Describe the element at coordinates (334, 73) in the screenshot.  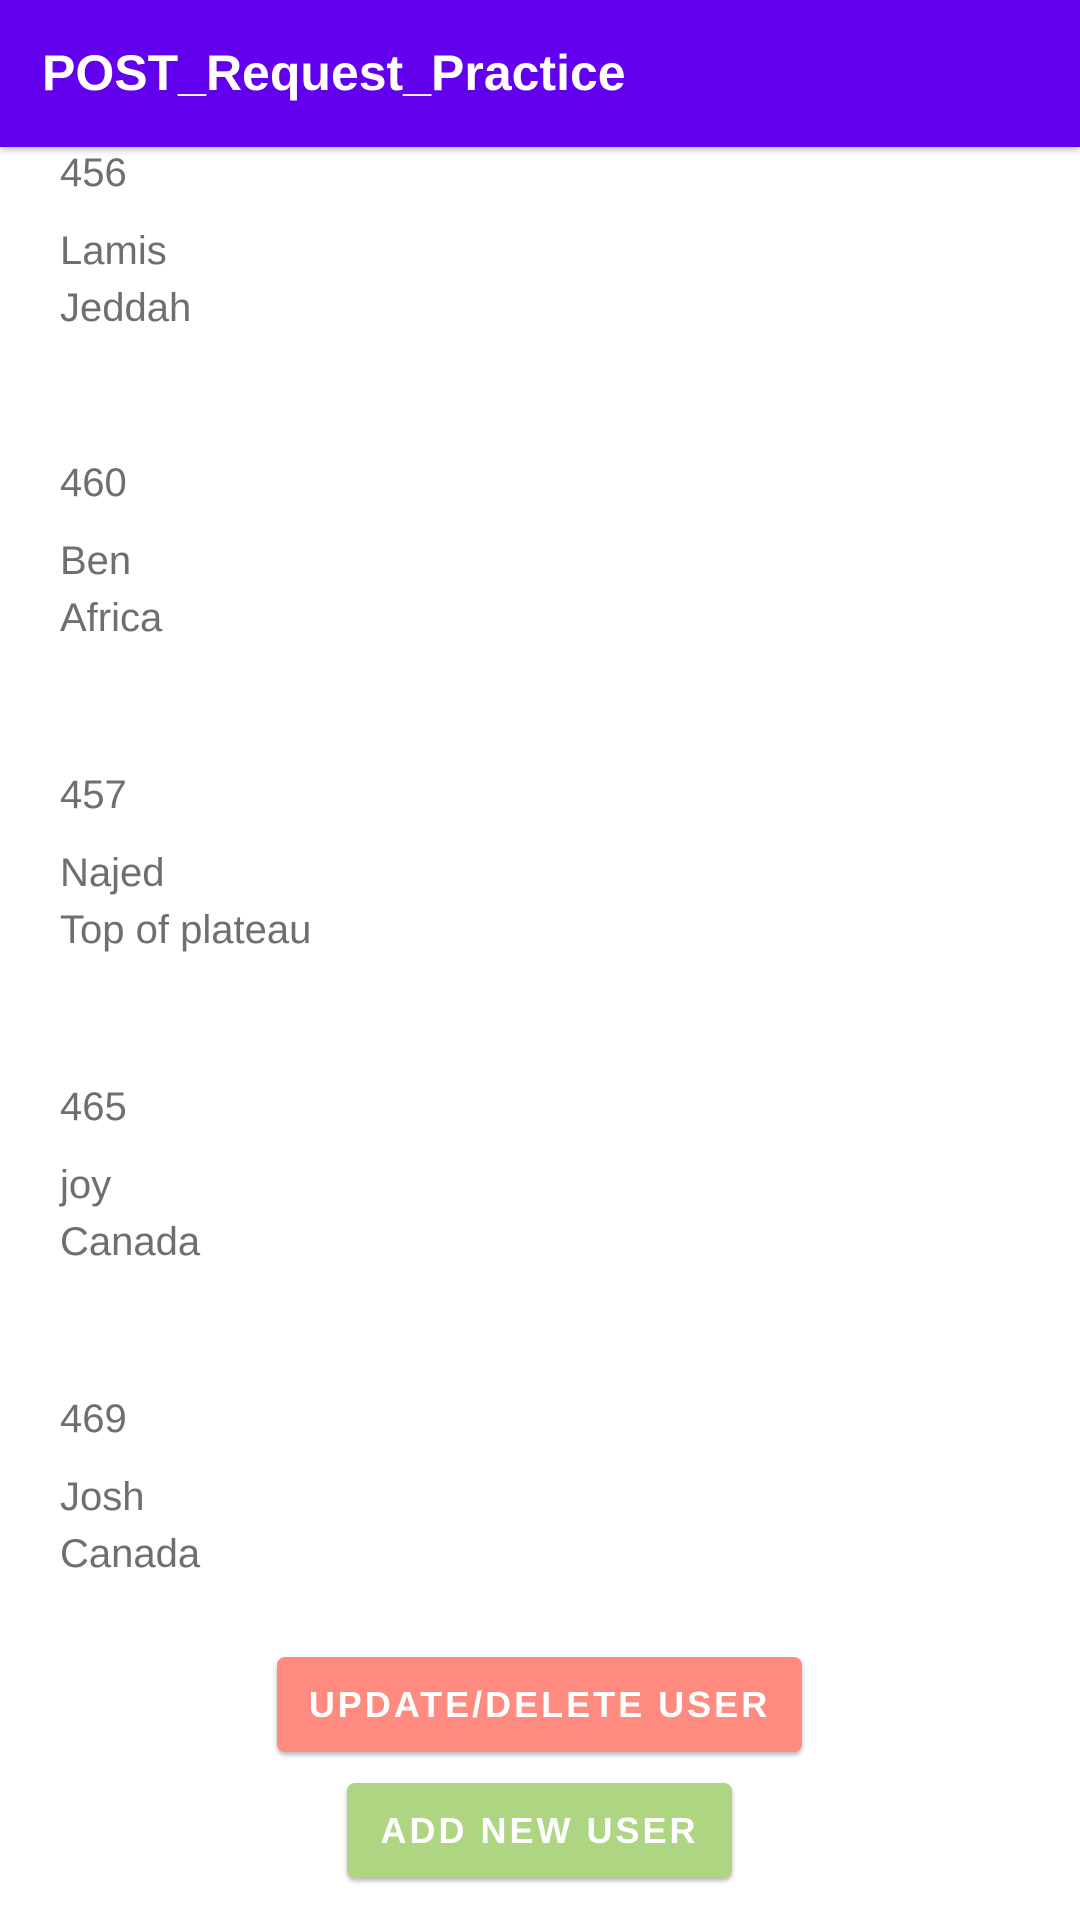
I see `app-title: POST_Request_Practice` at that location.